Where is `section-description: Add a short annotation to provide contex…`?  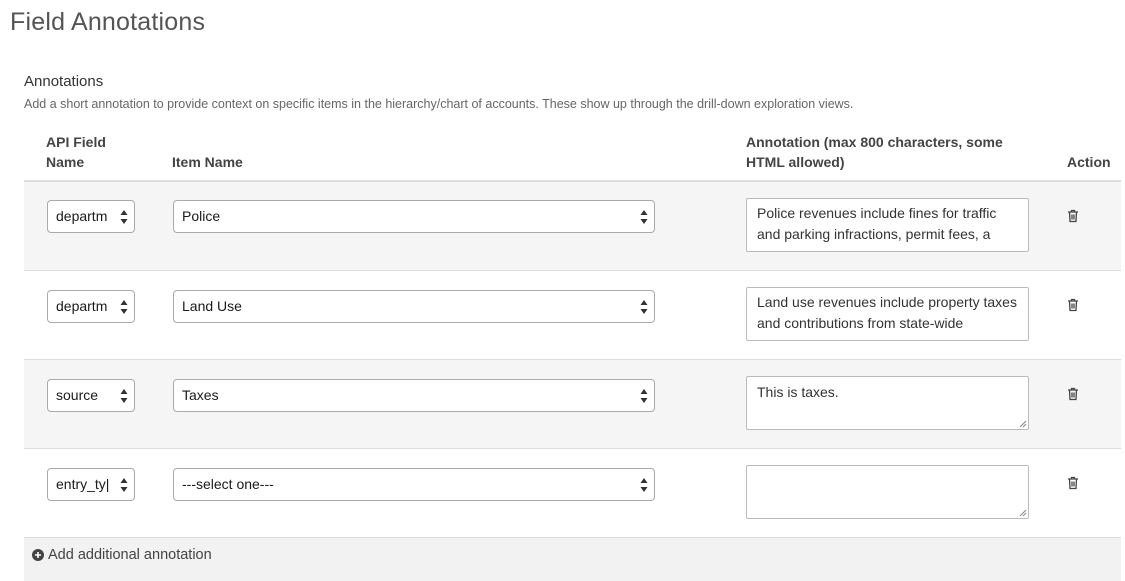 section-description: Add a short annotation to provide contex… is located at coordinates (439, 104).